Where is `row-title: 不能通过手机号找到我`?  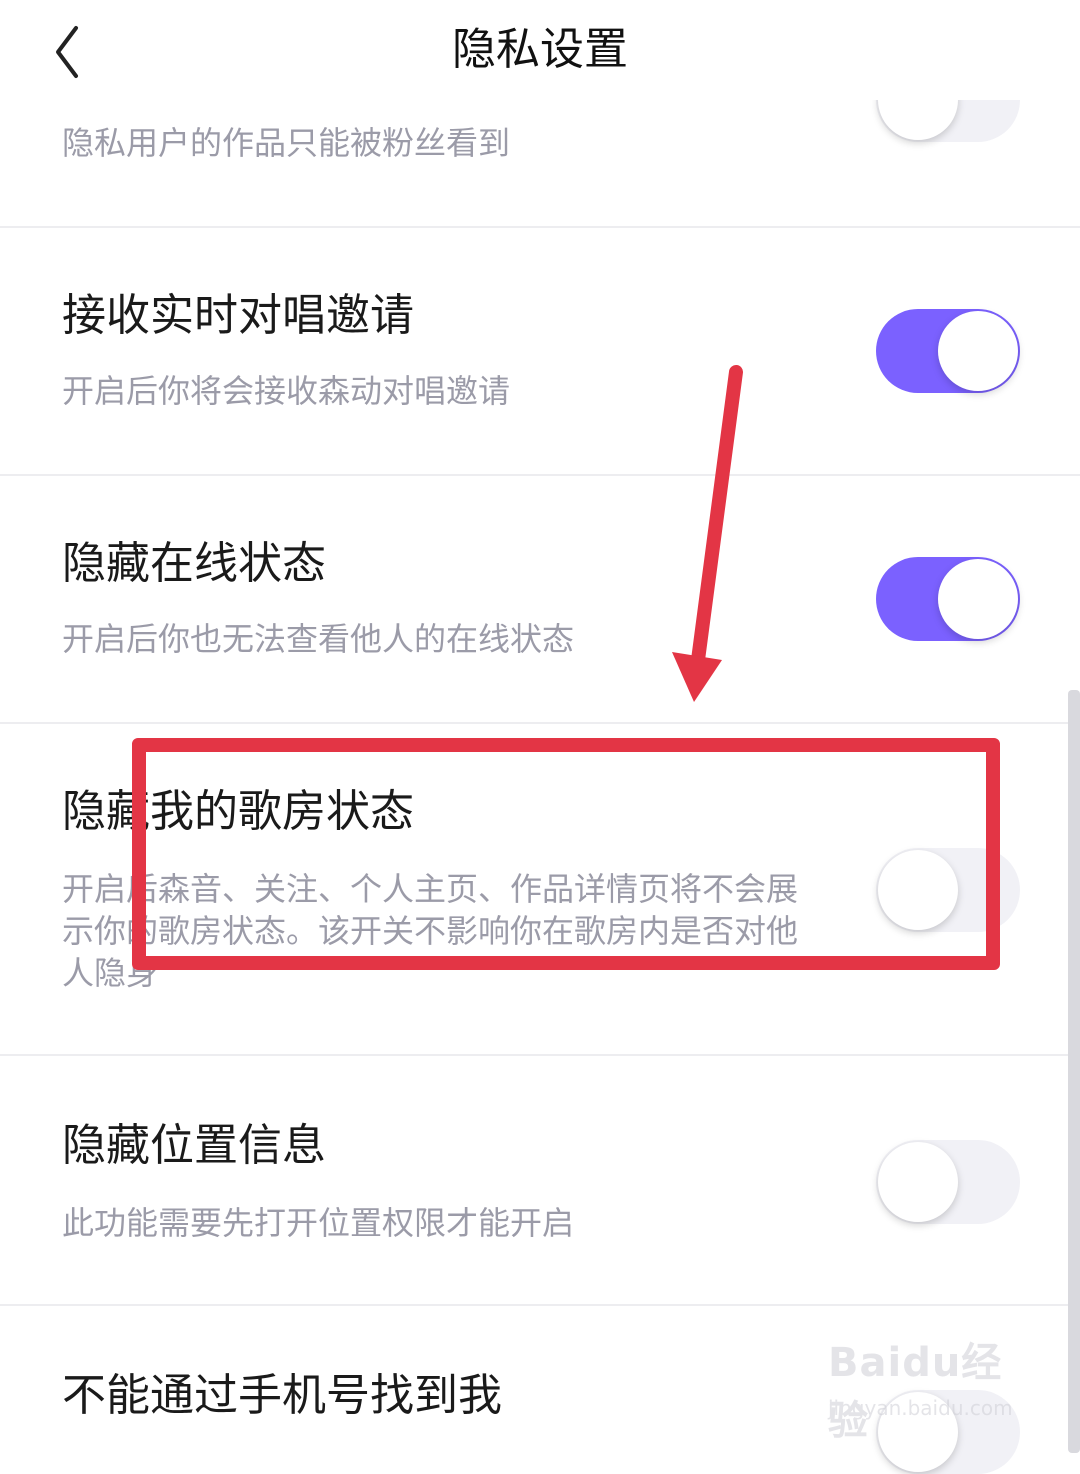
row-title: 不能通过手机号找到我 is located at coordinates (282, 1395).